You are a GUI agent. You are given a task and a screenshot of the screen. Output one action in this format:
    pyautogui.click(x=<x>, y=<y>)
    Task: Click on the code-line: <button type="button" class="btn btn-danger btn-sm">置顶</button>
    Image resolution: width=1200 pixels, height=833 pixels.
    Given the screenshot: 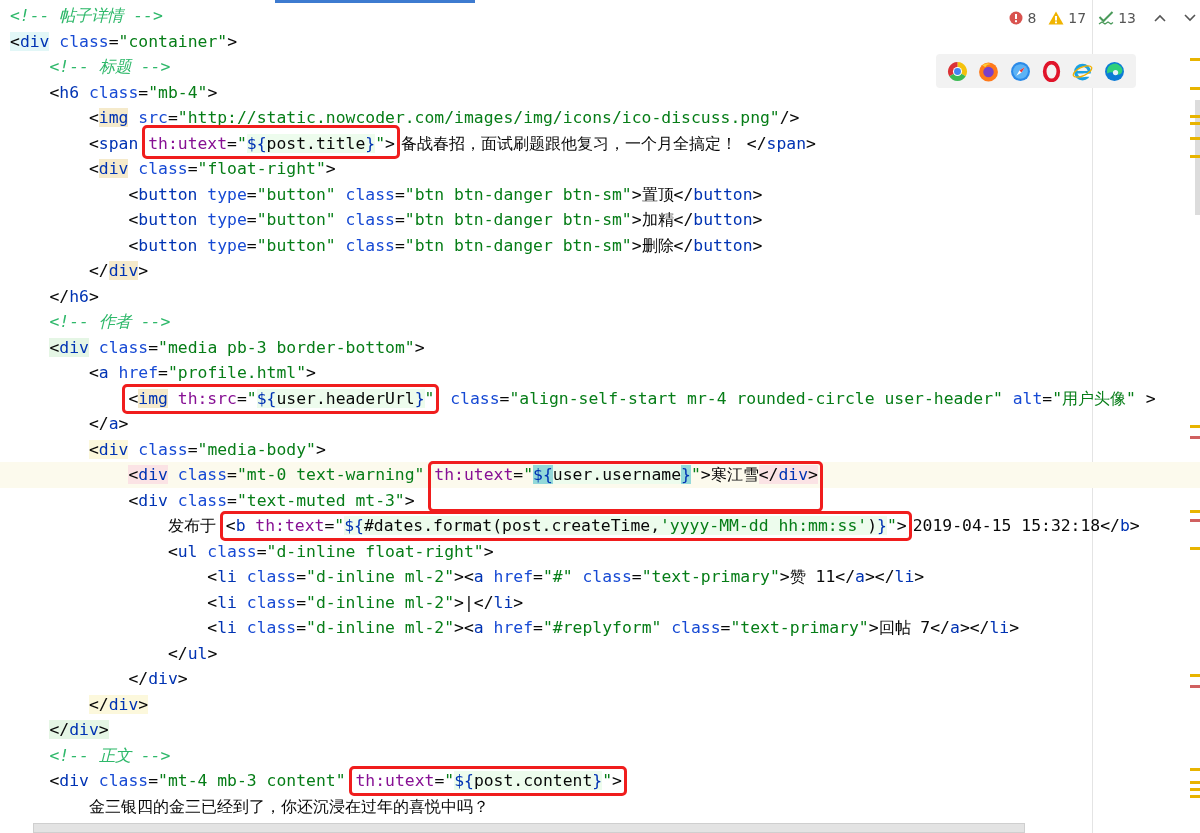 What is the action you would take?
    pyautogui.click(x=445, y=194)
    